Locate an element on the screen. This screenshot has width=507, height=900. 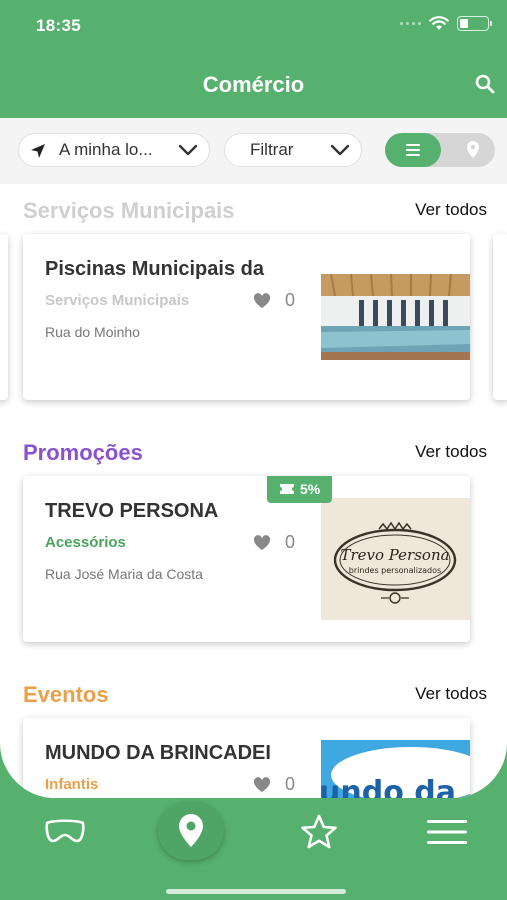
card-address: Rua José Maria da Costa is located at coordinates (124, 574).